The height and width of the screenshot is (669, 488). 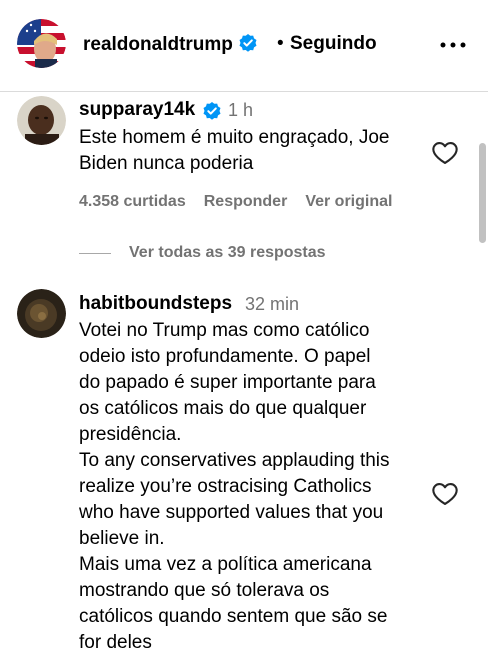 What do you see at coordinates (272, 304) in the screenshot?
I see `comment-timestamp: 32 min` at bounding box center [272, 304].